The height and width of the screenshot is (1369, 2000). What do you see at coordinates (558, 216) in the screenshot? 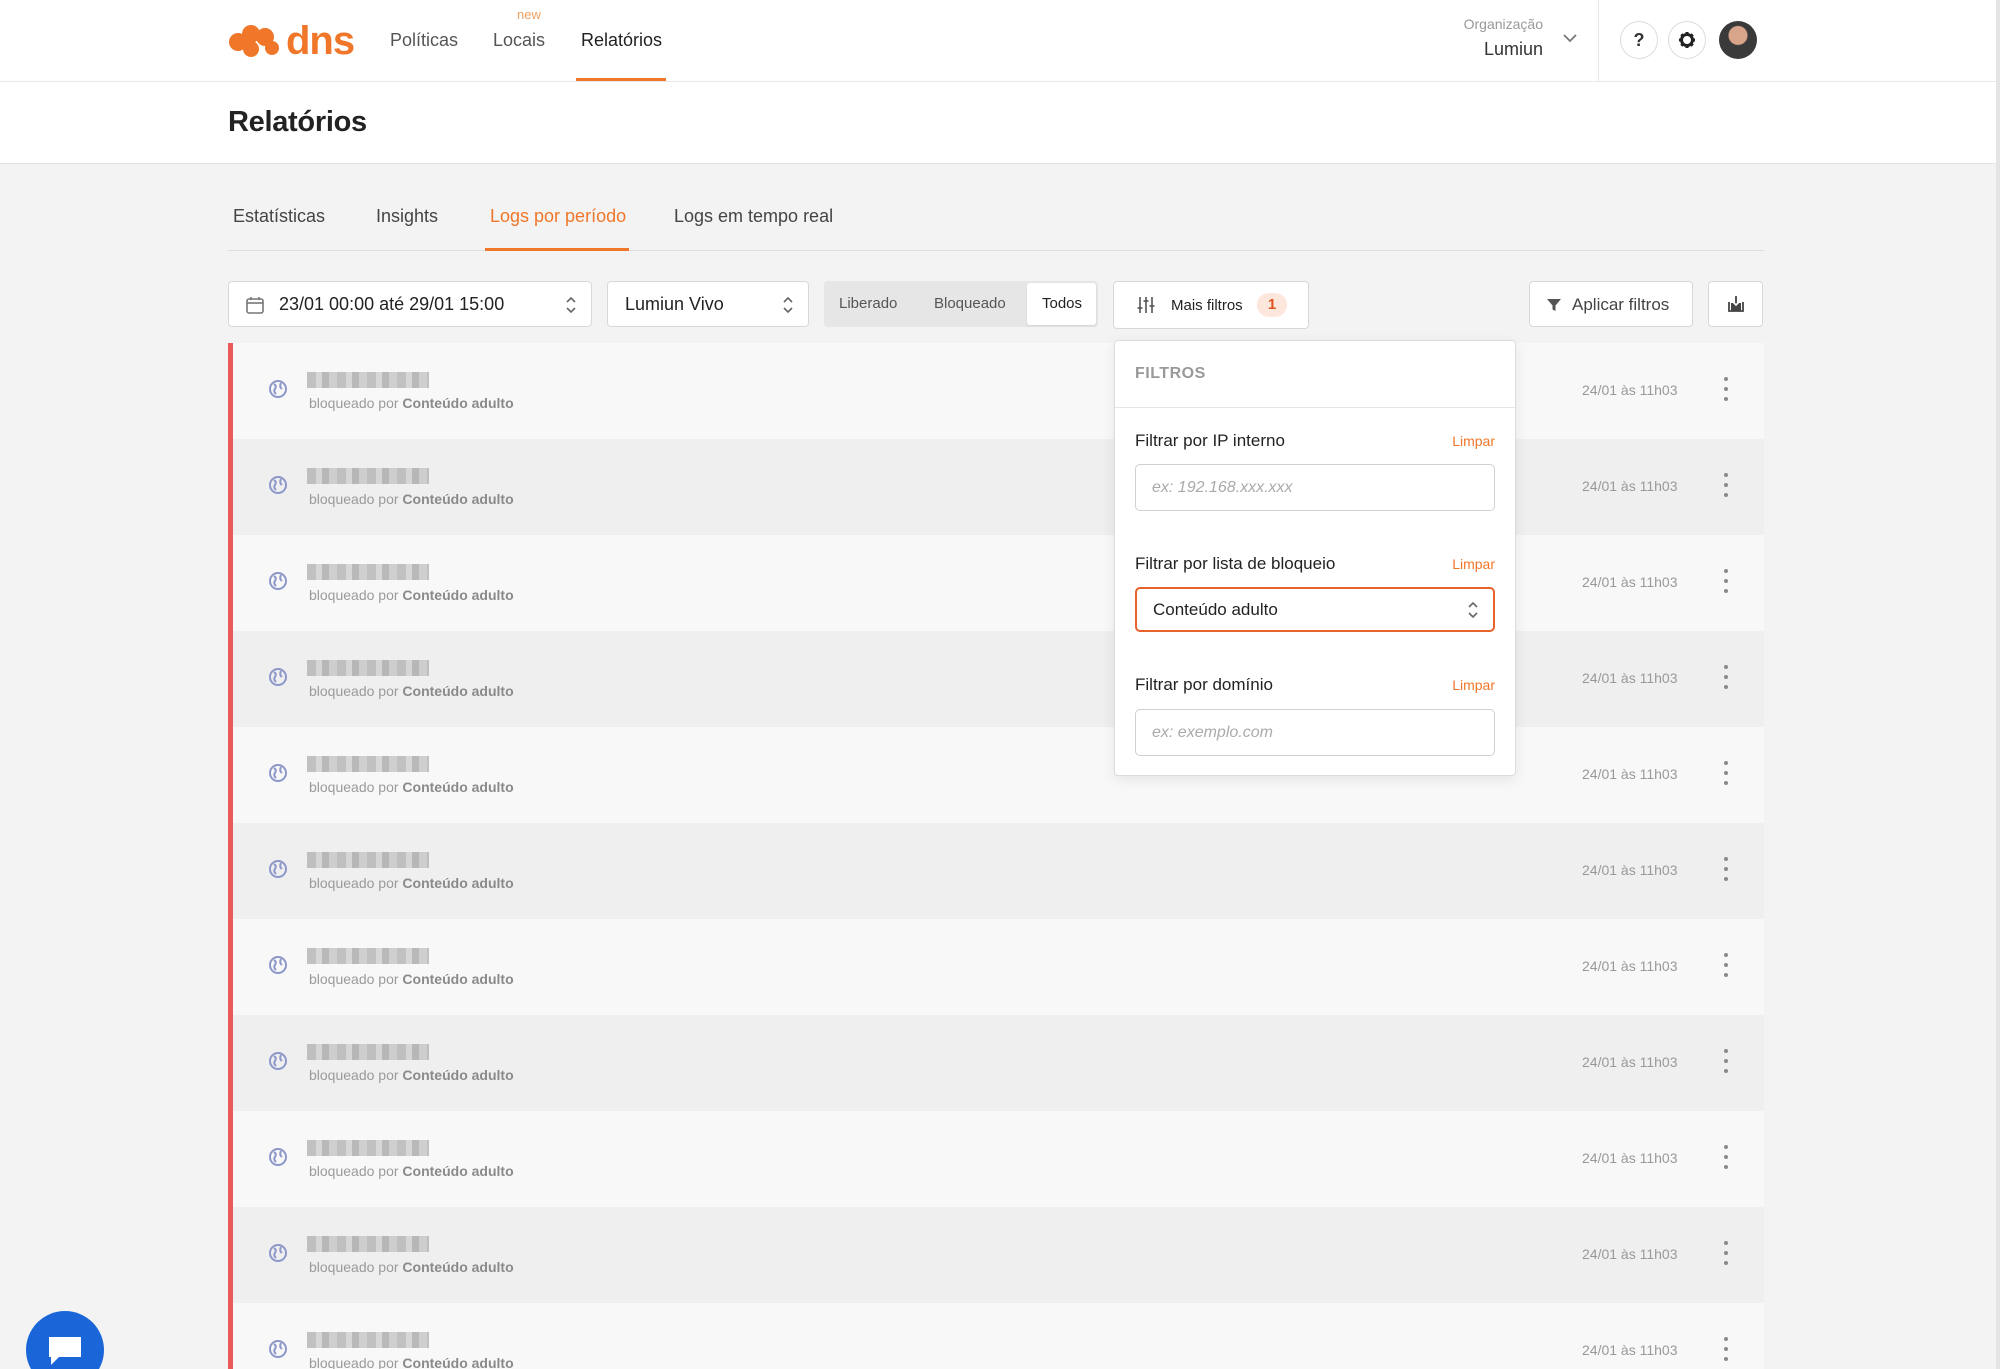
I see `tab-logs-por-periodo: Logs por período` at bounding box center [558, 216].